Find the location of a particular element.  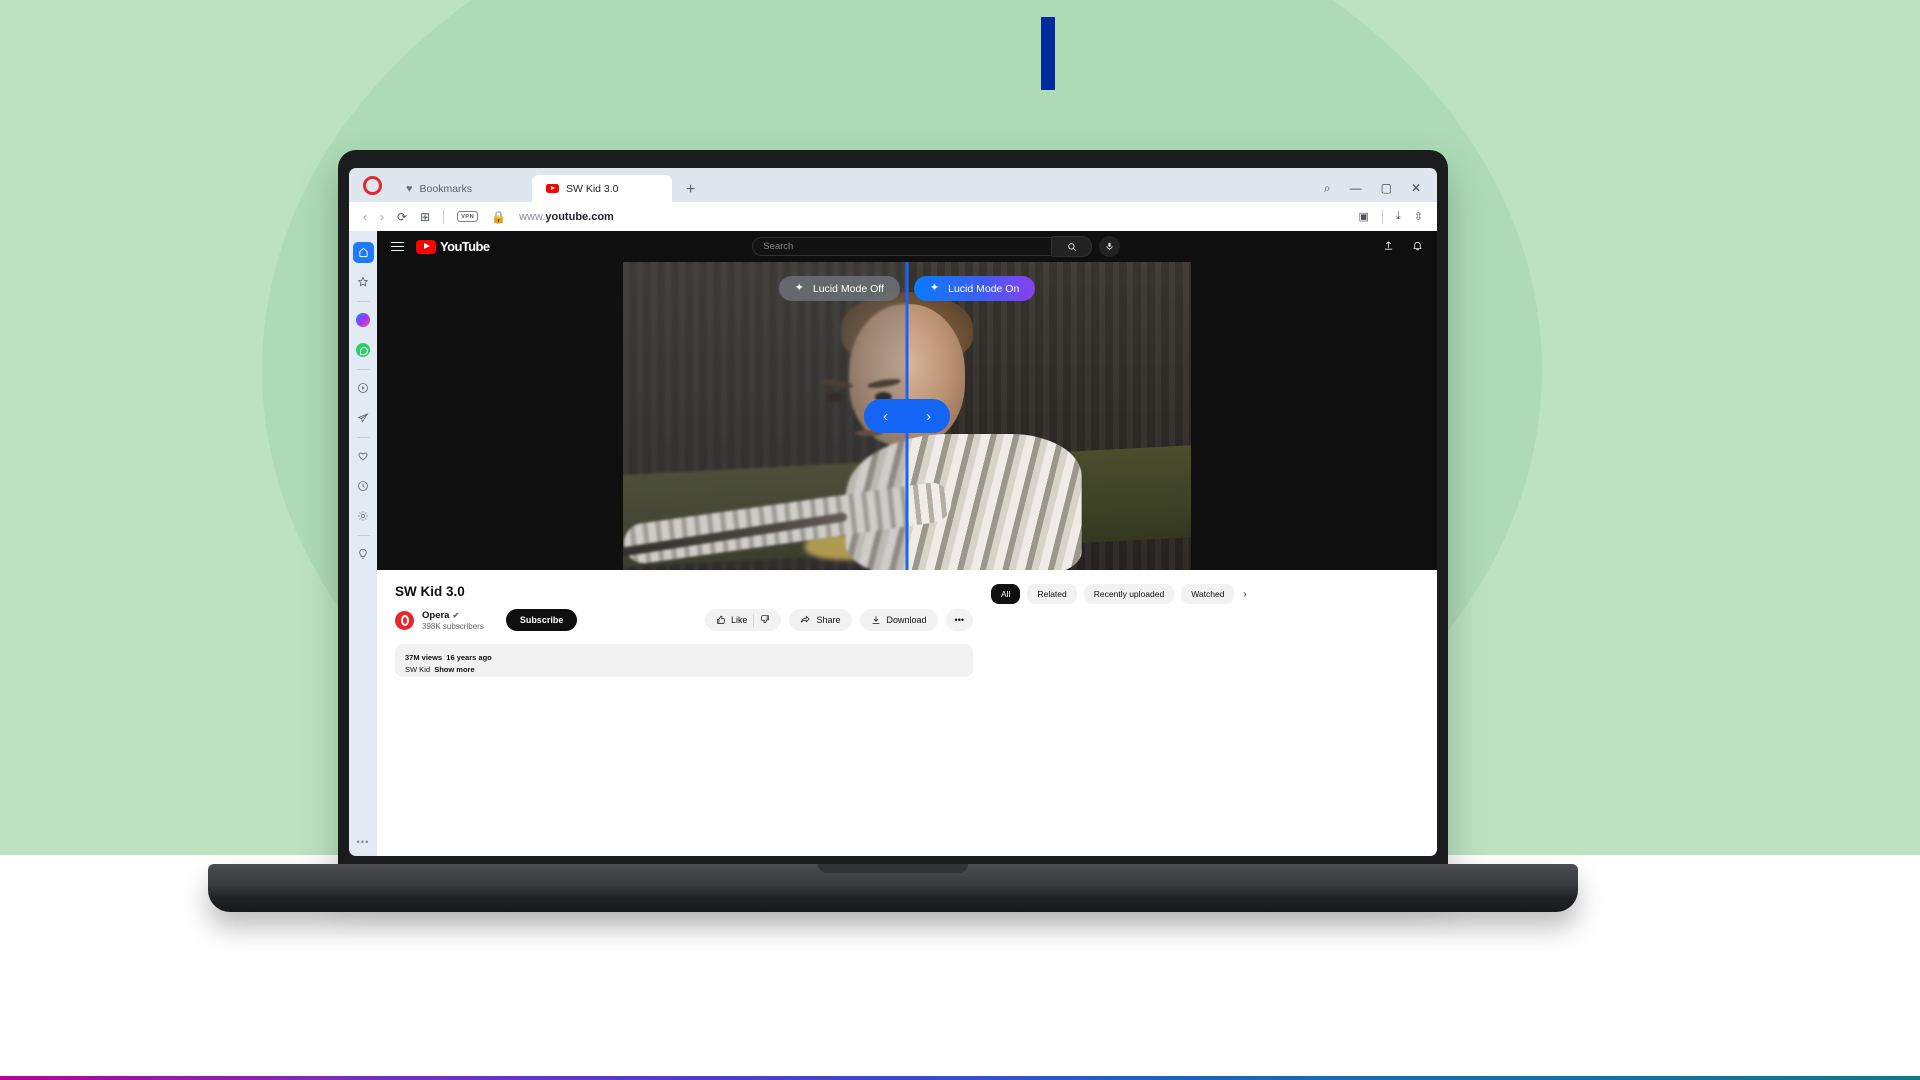

sidebar-item-messenger is located at coordinates (363, 320).